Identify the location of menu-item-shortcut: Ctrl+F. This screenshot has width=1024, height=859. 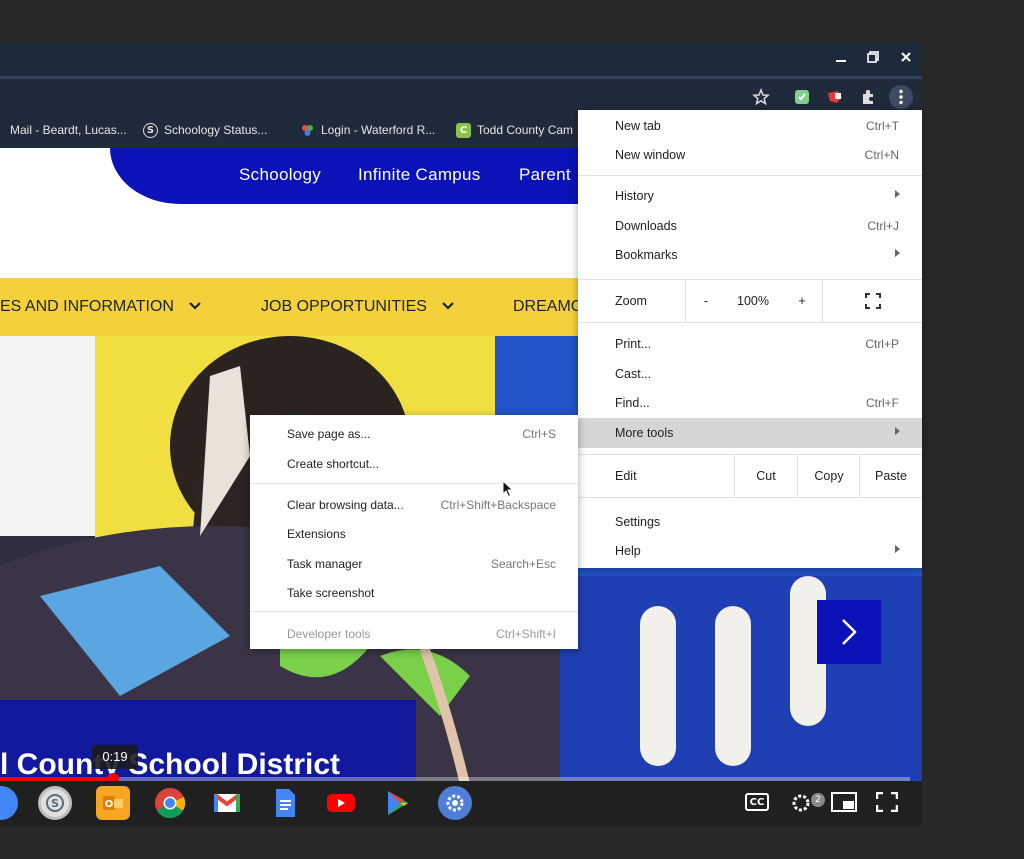
(882, 403).